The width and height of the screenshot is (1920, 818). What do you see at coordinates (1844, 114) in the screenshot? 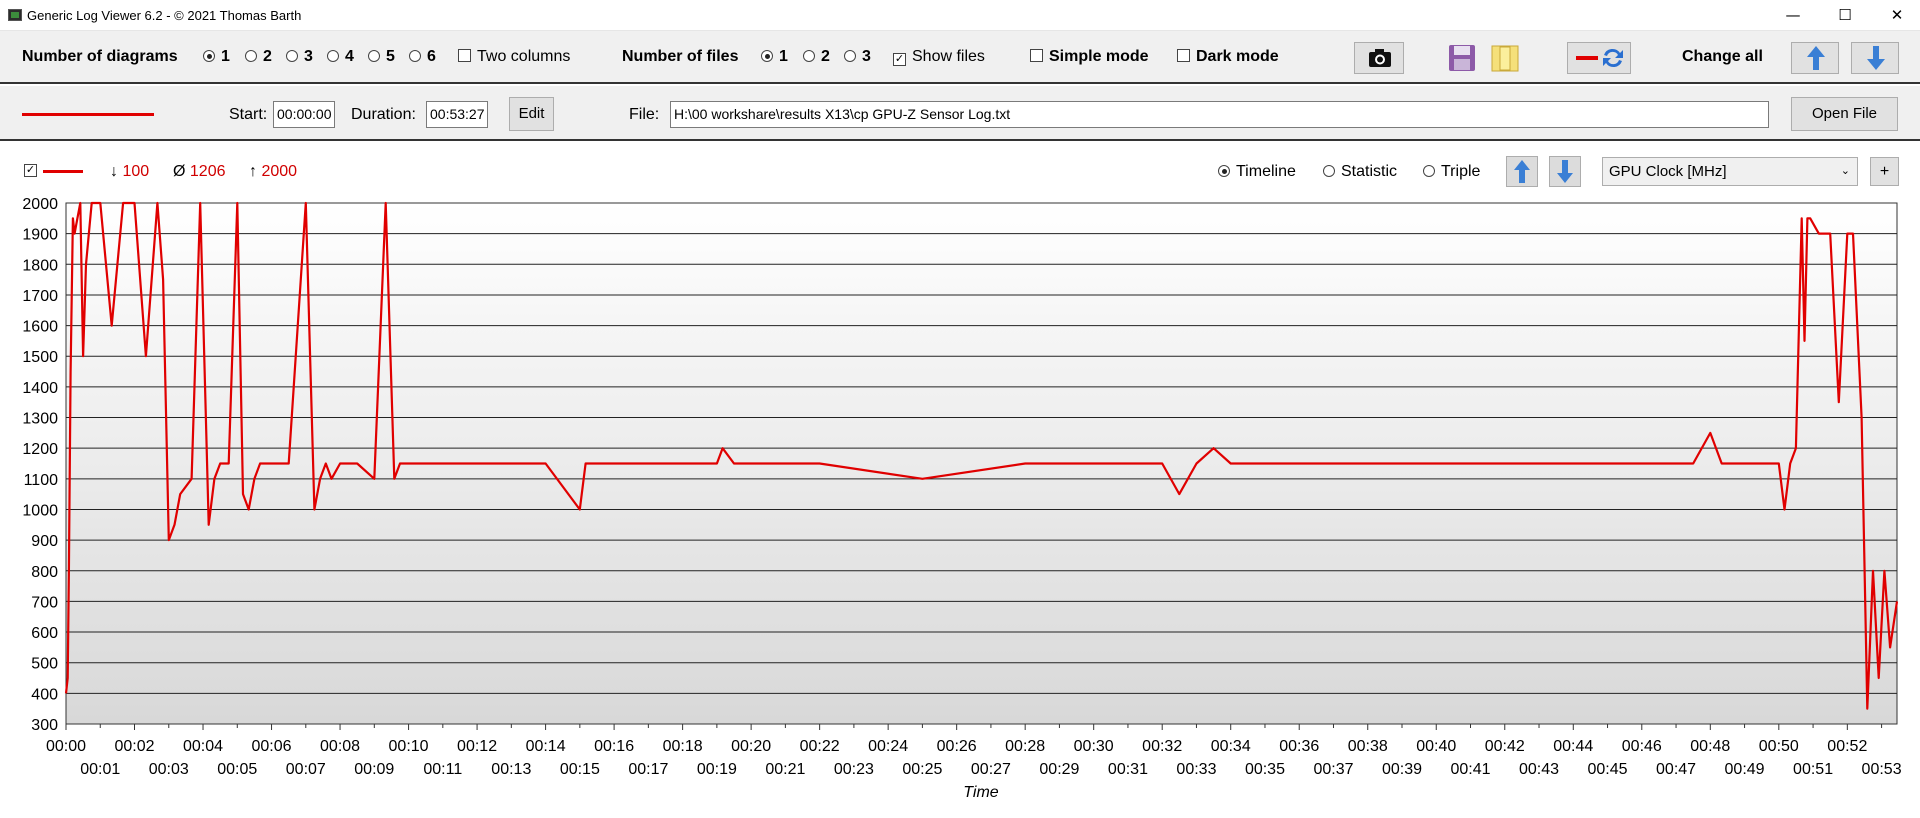
I see `open-file-button: Open File` at bounding box center [1844, 114].